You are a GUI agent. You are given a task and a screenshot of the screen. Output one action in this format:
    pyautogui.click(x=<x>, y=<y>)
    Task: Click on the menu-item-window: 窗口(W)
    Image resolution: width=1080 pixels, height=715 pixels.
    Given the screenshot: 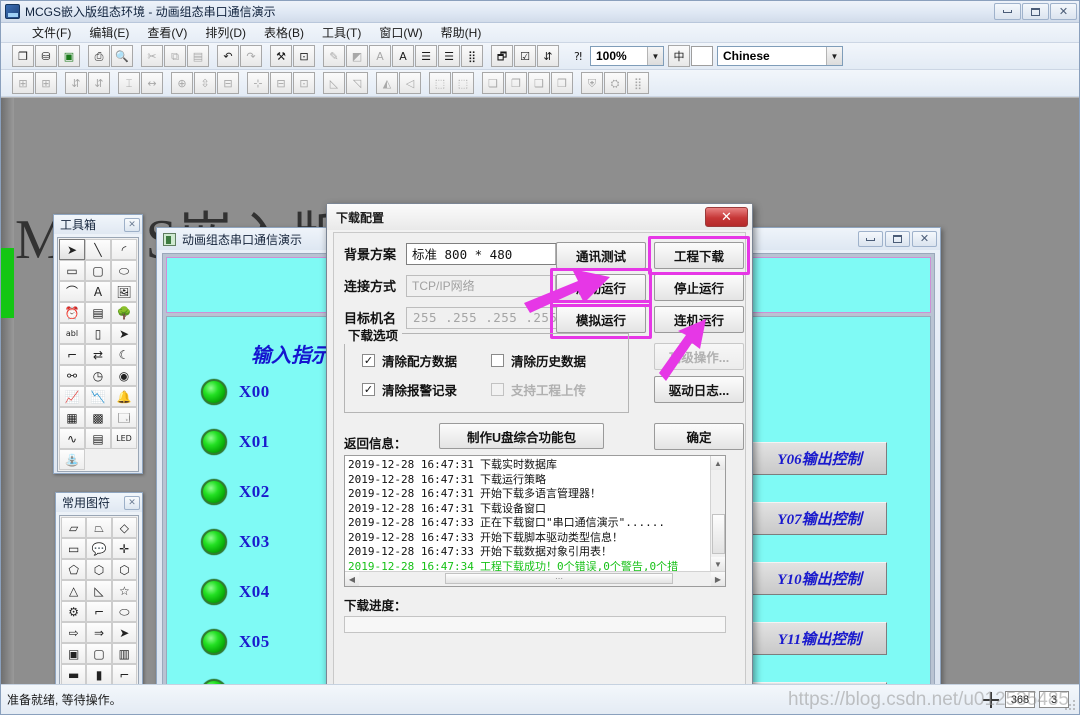 What is the action you would take?
    pyautogui.click(x=400, y=32)
    